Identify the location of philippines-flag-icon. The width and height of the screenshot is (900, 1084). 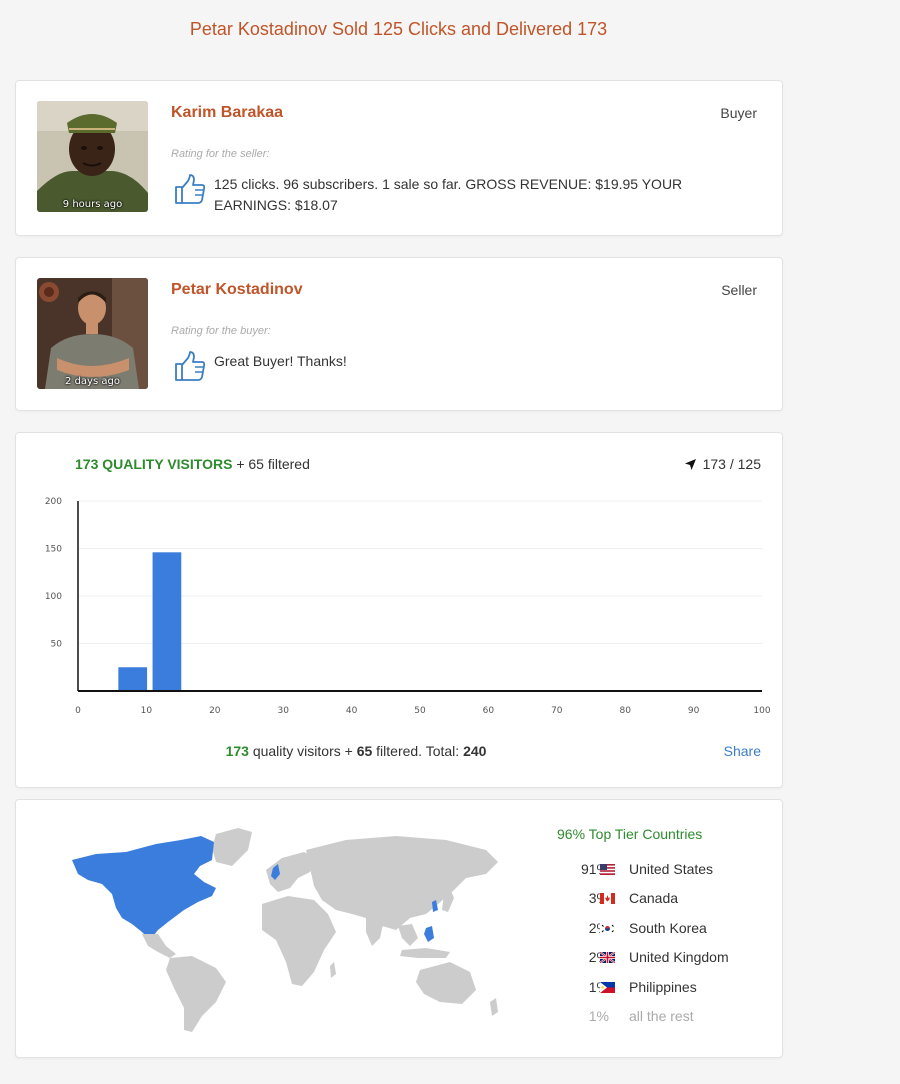
(607, 987).